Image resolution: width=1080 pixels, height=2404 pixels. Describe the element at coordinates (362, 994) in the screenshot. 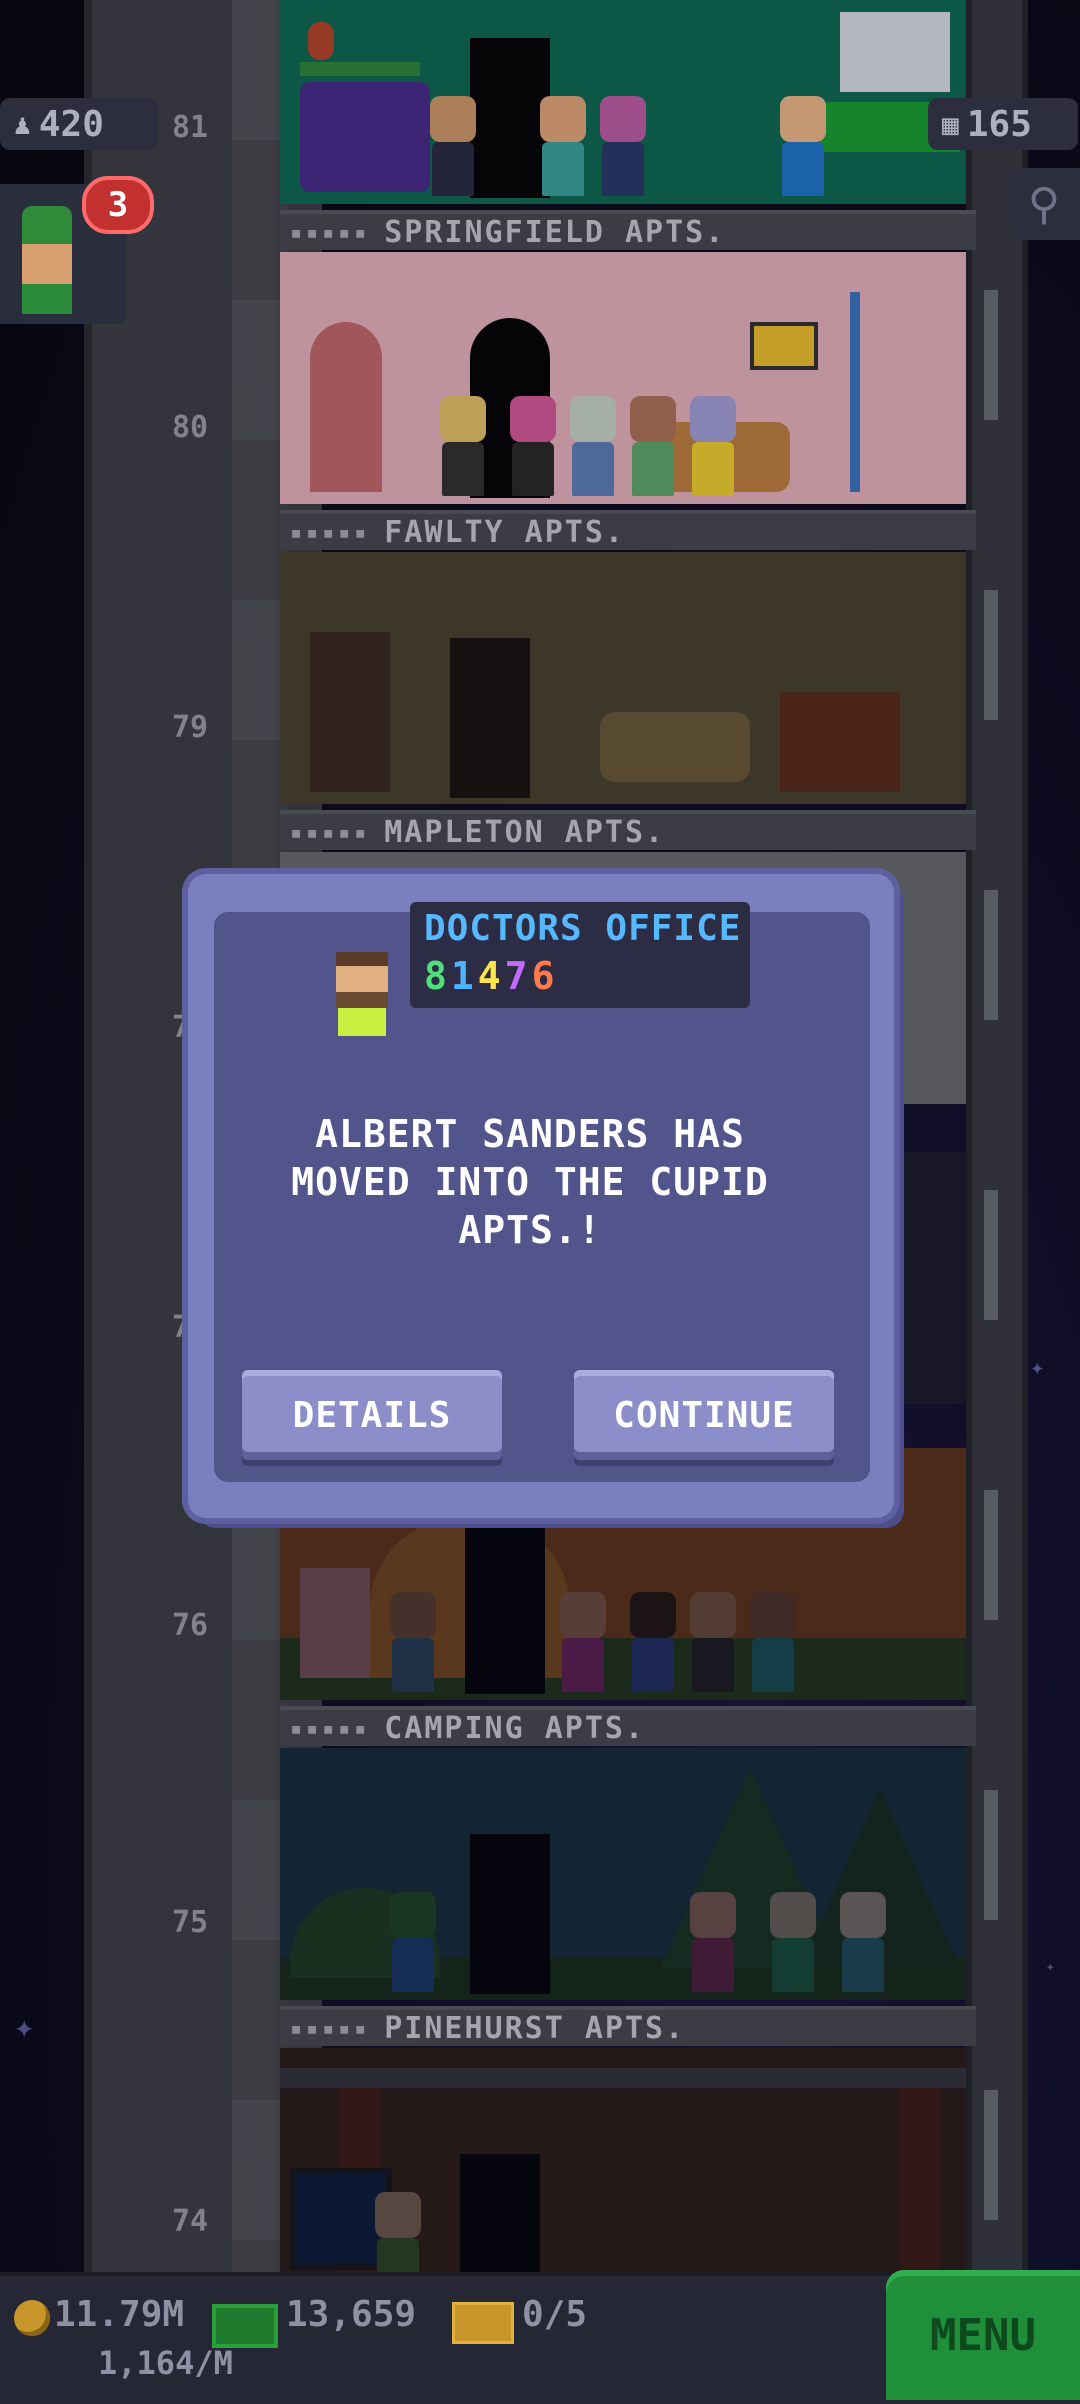

I see `resident-portrait-icon` at that location.